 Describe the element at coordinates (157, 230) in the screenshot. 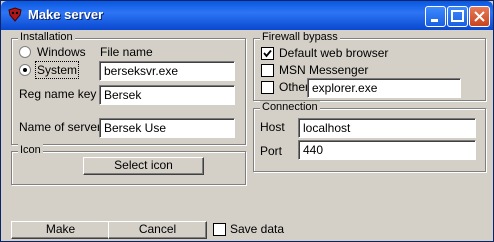

I see `cancel-button: Cancel` at that location.